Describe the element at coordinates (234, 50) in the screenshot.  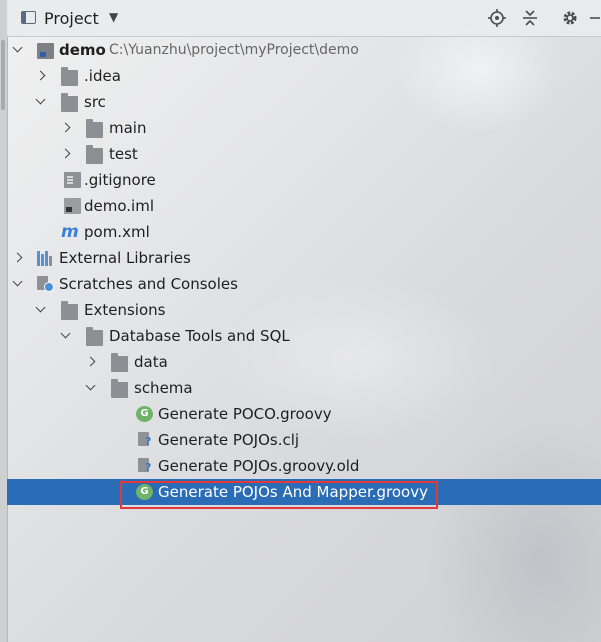
I see `tree-path-demo: C:\Yuanzhu\project\myProject\demo` at that location.